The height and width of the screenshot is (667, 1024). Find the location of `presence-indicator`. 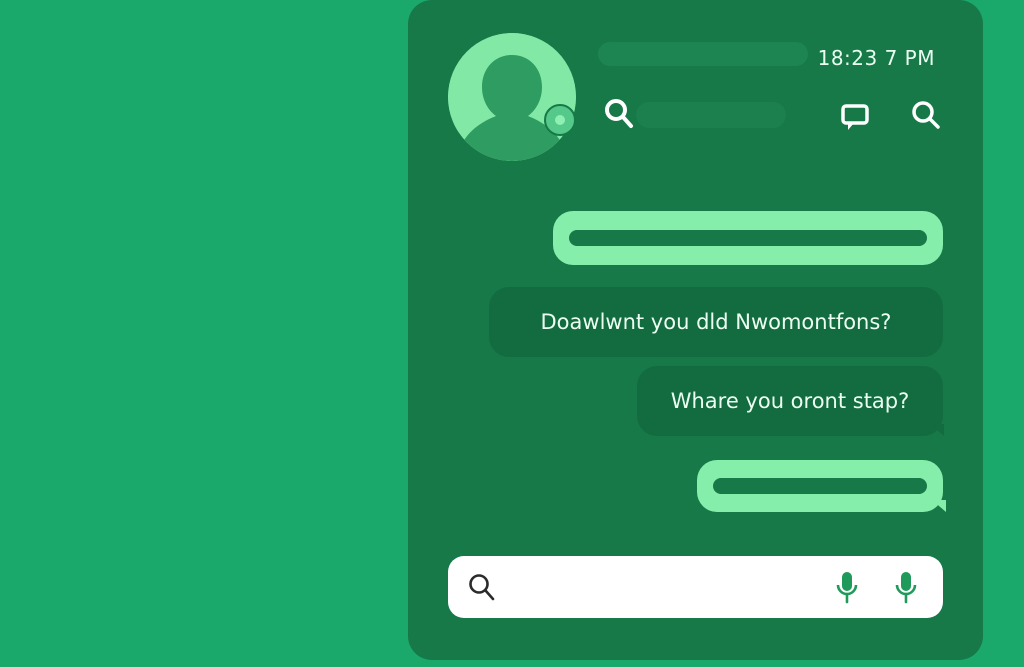

presence-indicator is located at coordinates (560, 120).